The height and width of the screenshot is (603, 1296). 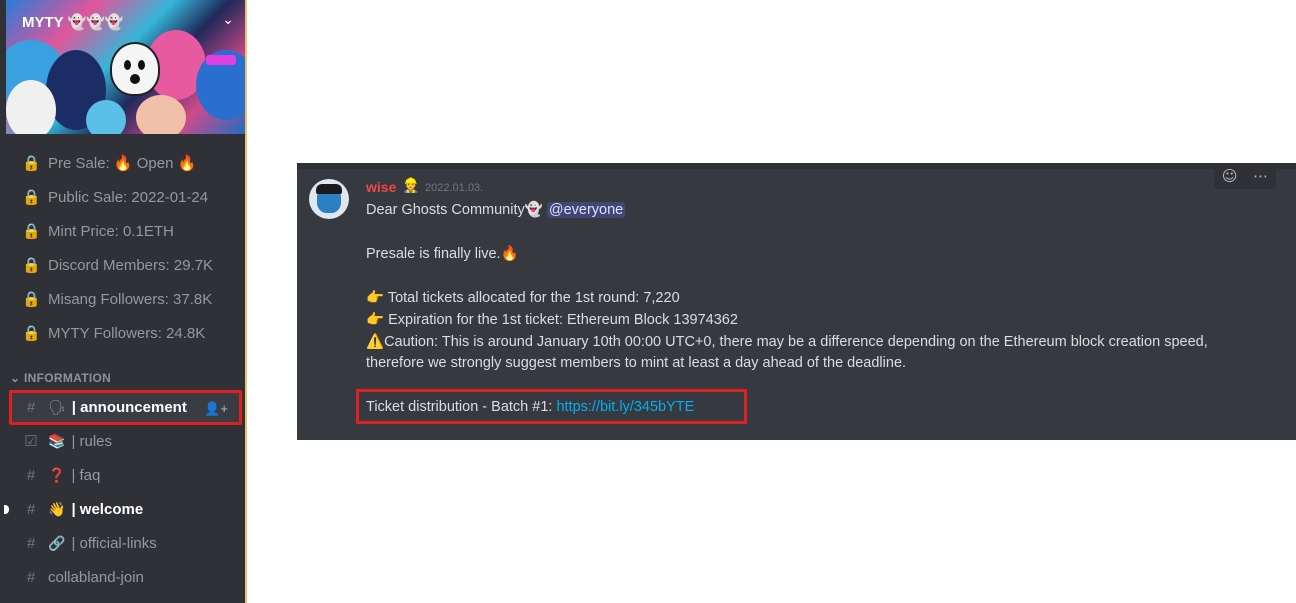 I want to click on question-icon: ❓, so click(x=57, y=474).